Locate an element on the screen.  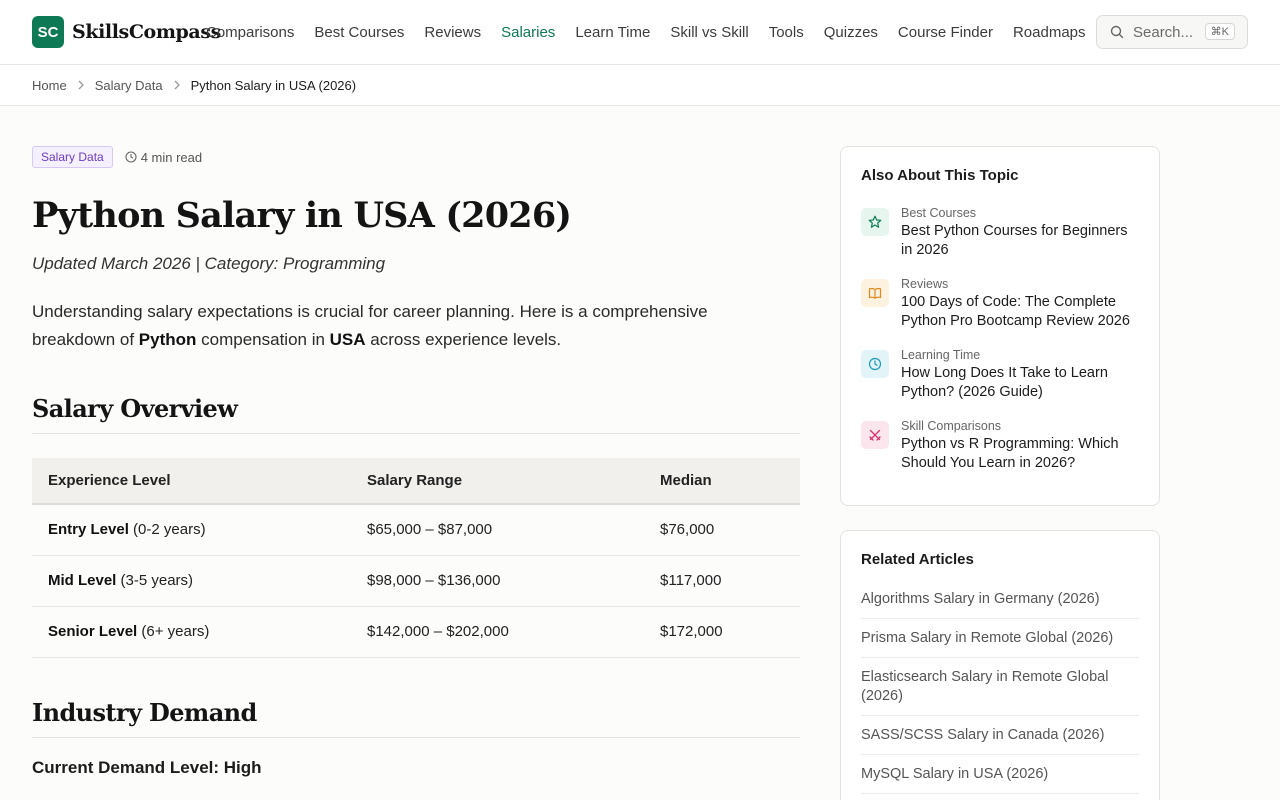
card-title: Related Articles is located at coordinates (917, 559).